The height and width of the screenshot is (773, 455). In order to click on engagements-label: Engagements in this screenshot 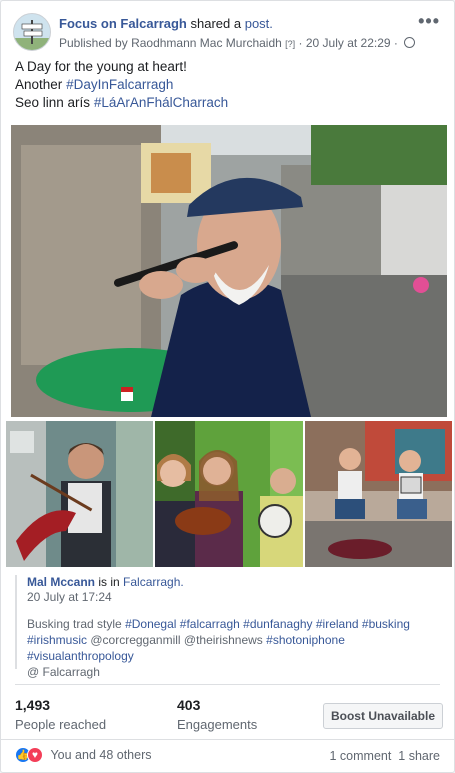, I will do `click(217, 724)`.